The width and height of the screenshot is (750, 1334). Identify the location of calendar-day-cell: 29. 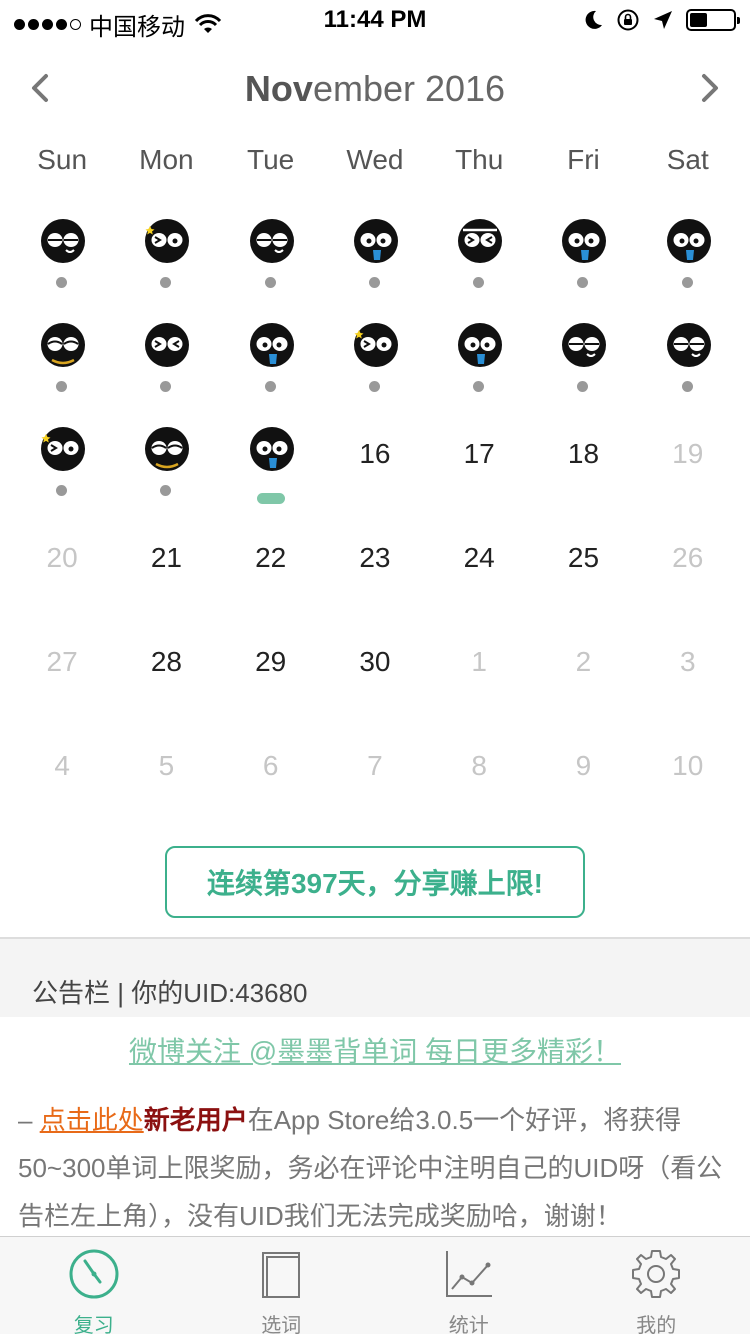
(271, 658).